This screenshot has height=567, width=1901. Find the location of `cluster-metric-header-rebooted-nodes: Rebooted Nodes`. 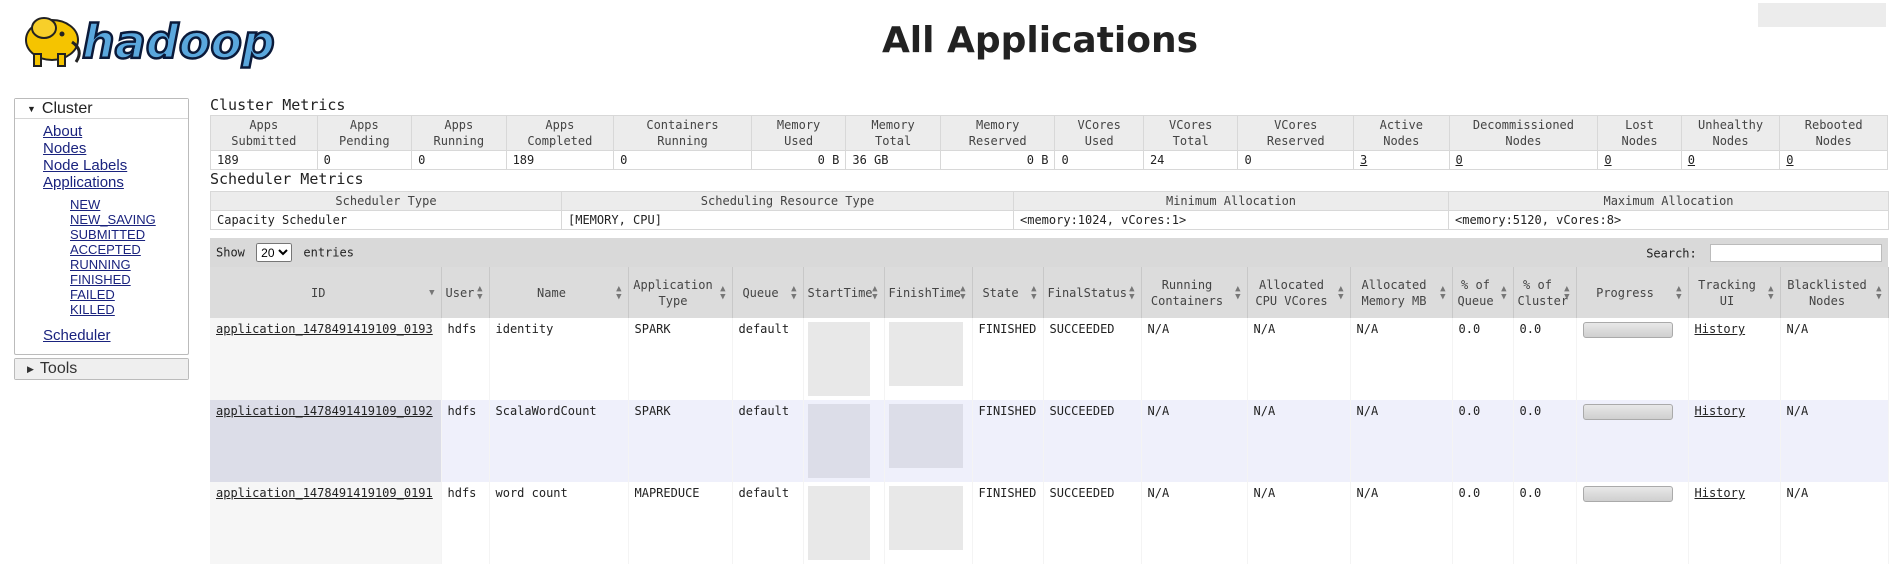

cluster-metric-header-rebooted-nodes: Rebooted Nodes is located at coordinates (1833, 133).